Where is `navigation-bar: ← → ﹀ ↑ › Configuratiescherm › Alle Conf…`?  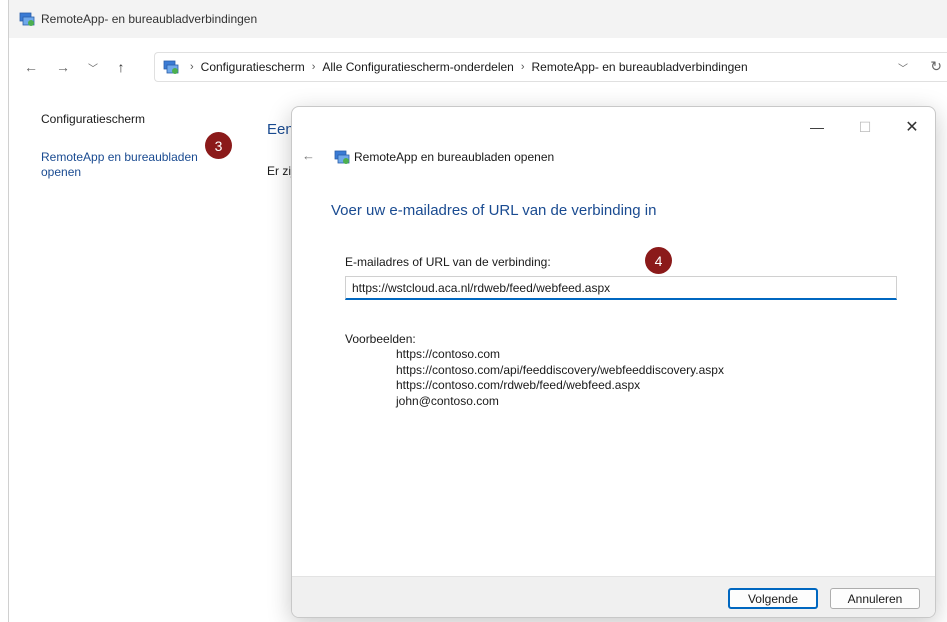 navigation-bar: ← → ﹀ ↑ › Configuratiescherm › Alle Conf… is located at coordinates (478, 67).